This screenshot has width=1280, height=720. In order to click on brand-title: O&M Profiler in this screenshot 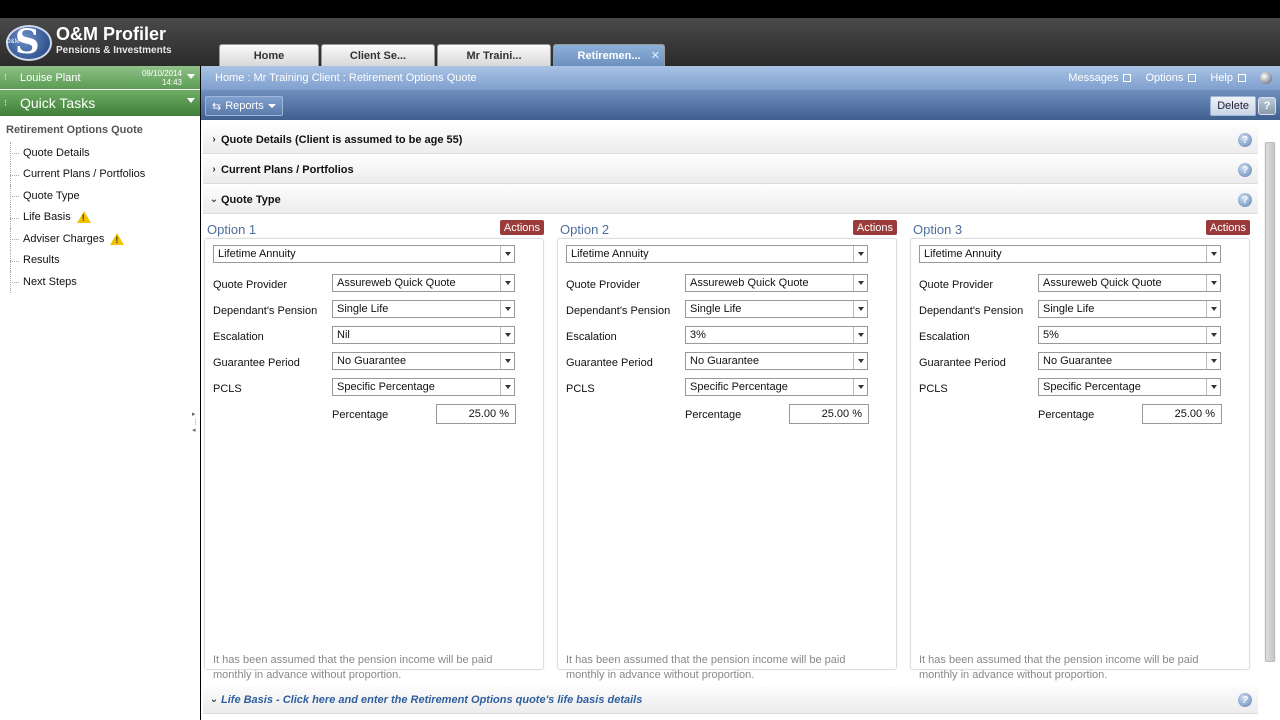, I will do `click(111, 34)`.